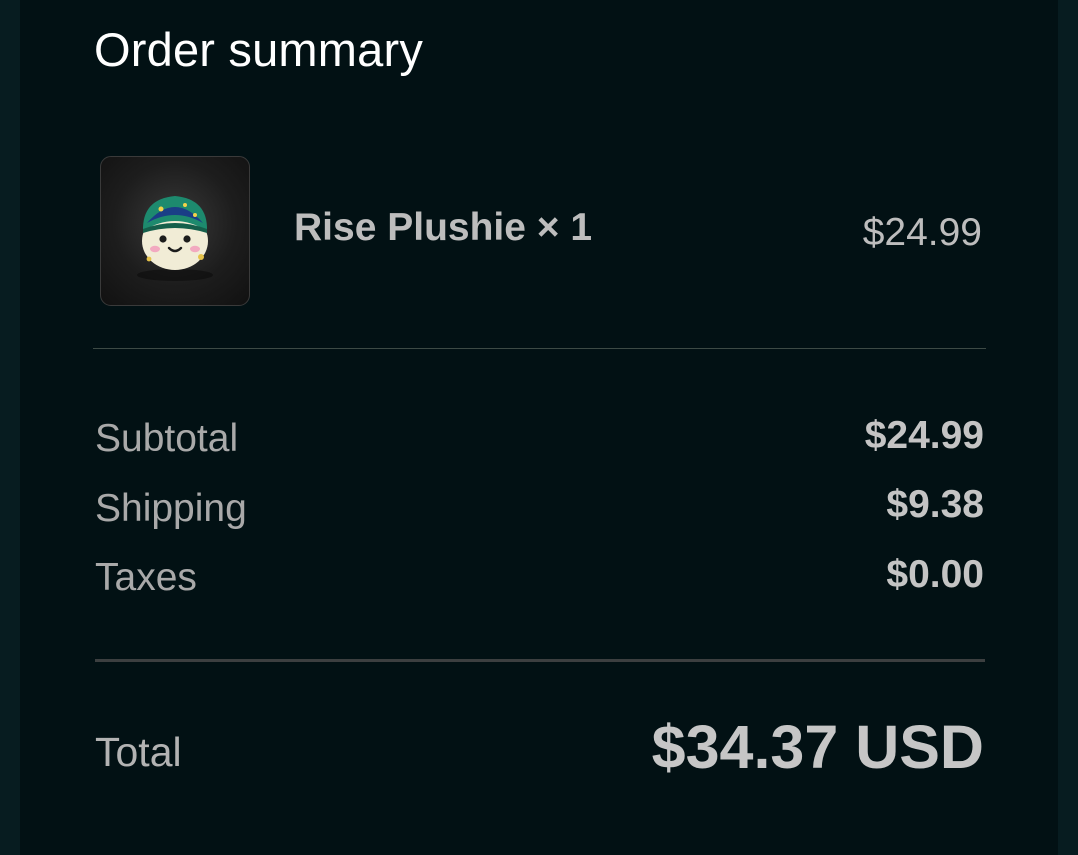 Image resolution: width=1078 pixels, height=855 pixels. I want to click on subtotal-label: Subtotal, so click(167, 438).